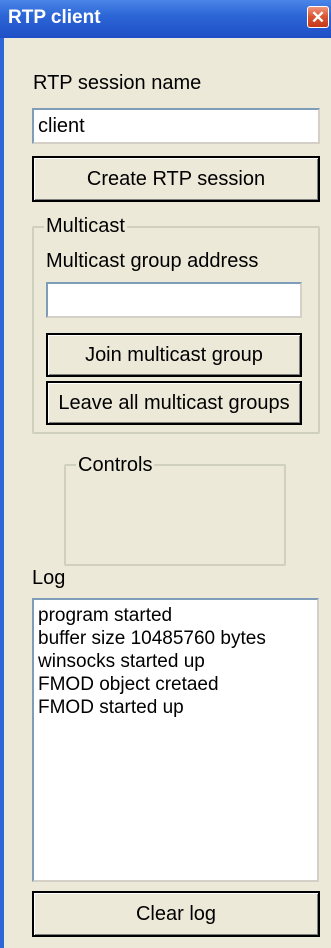 This screenshot has height=948, width=331. I want to click on multicast-address-label: Multicast group address, so click(152, 261).